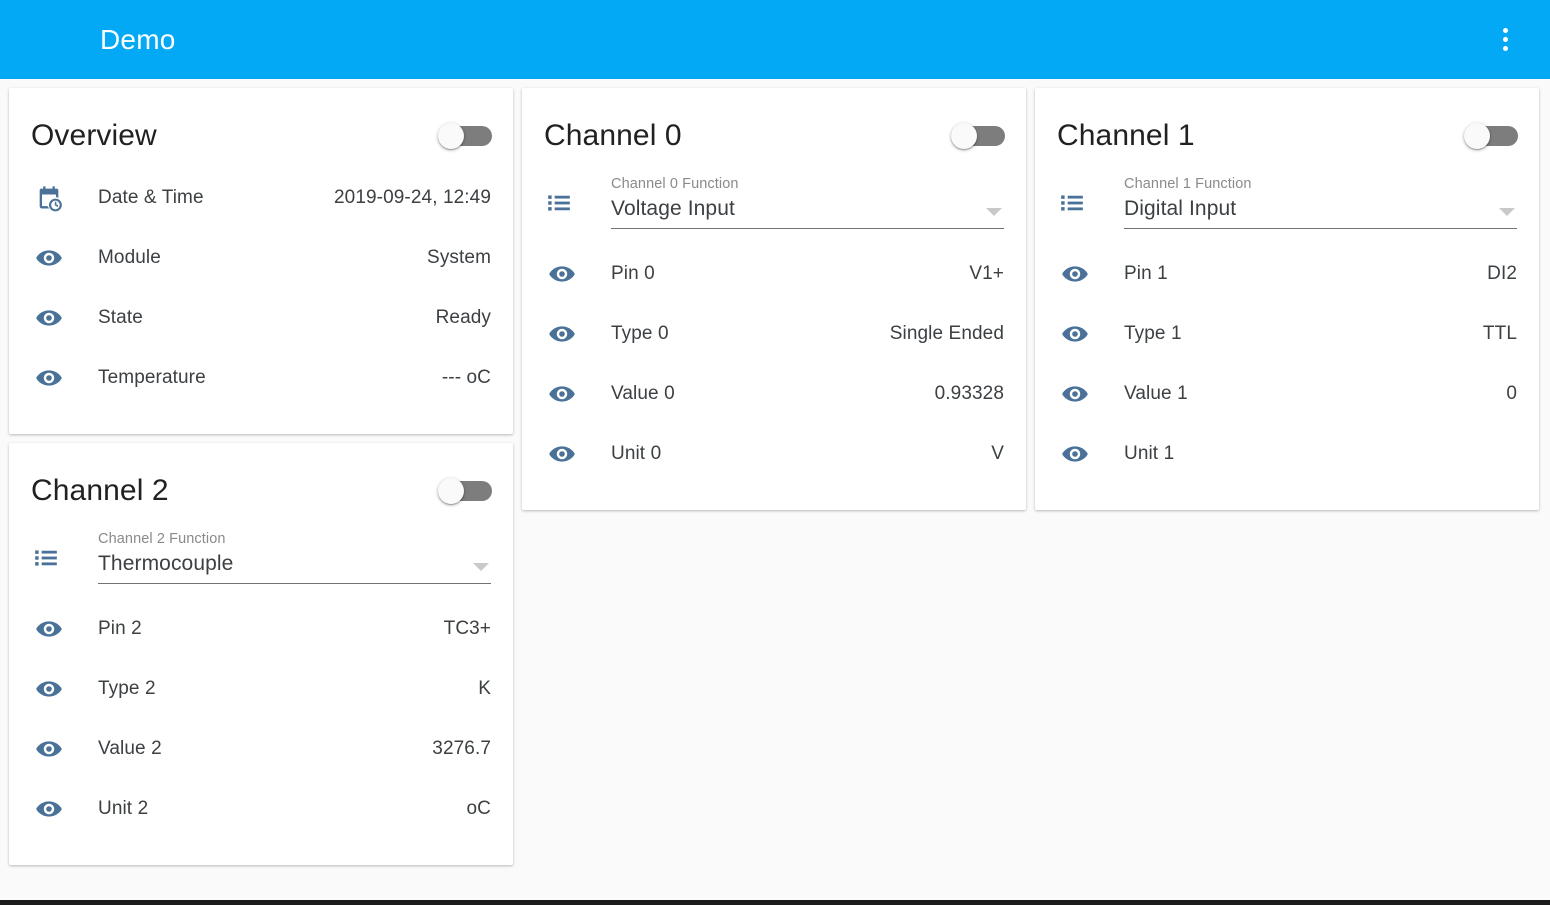 This screenshot has height=905, width=1550. What do you see at coordinates (1156, 393) in the screenshot?
I see `row-label: Value 1` at bounding box center [1156, 393].